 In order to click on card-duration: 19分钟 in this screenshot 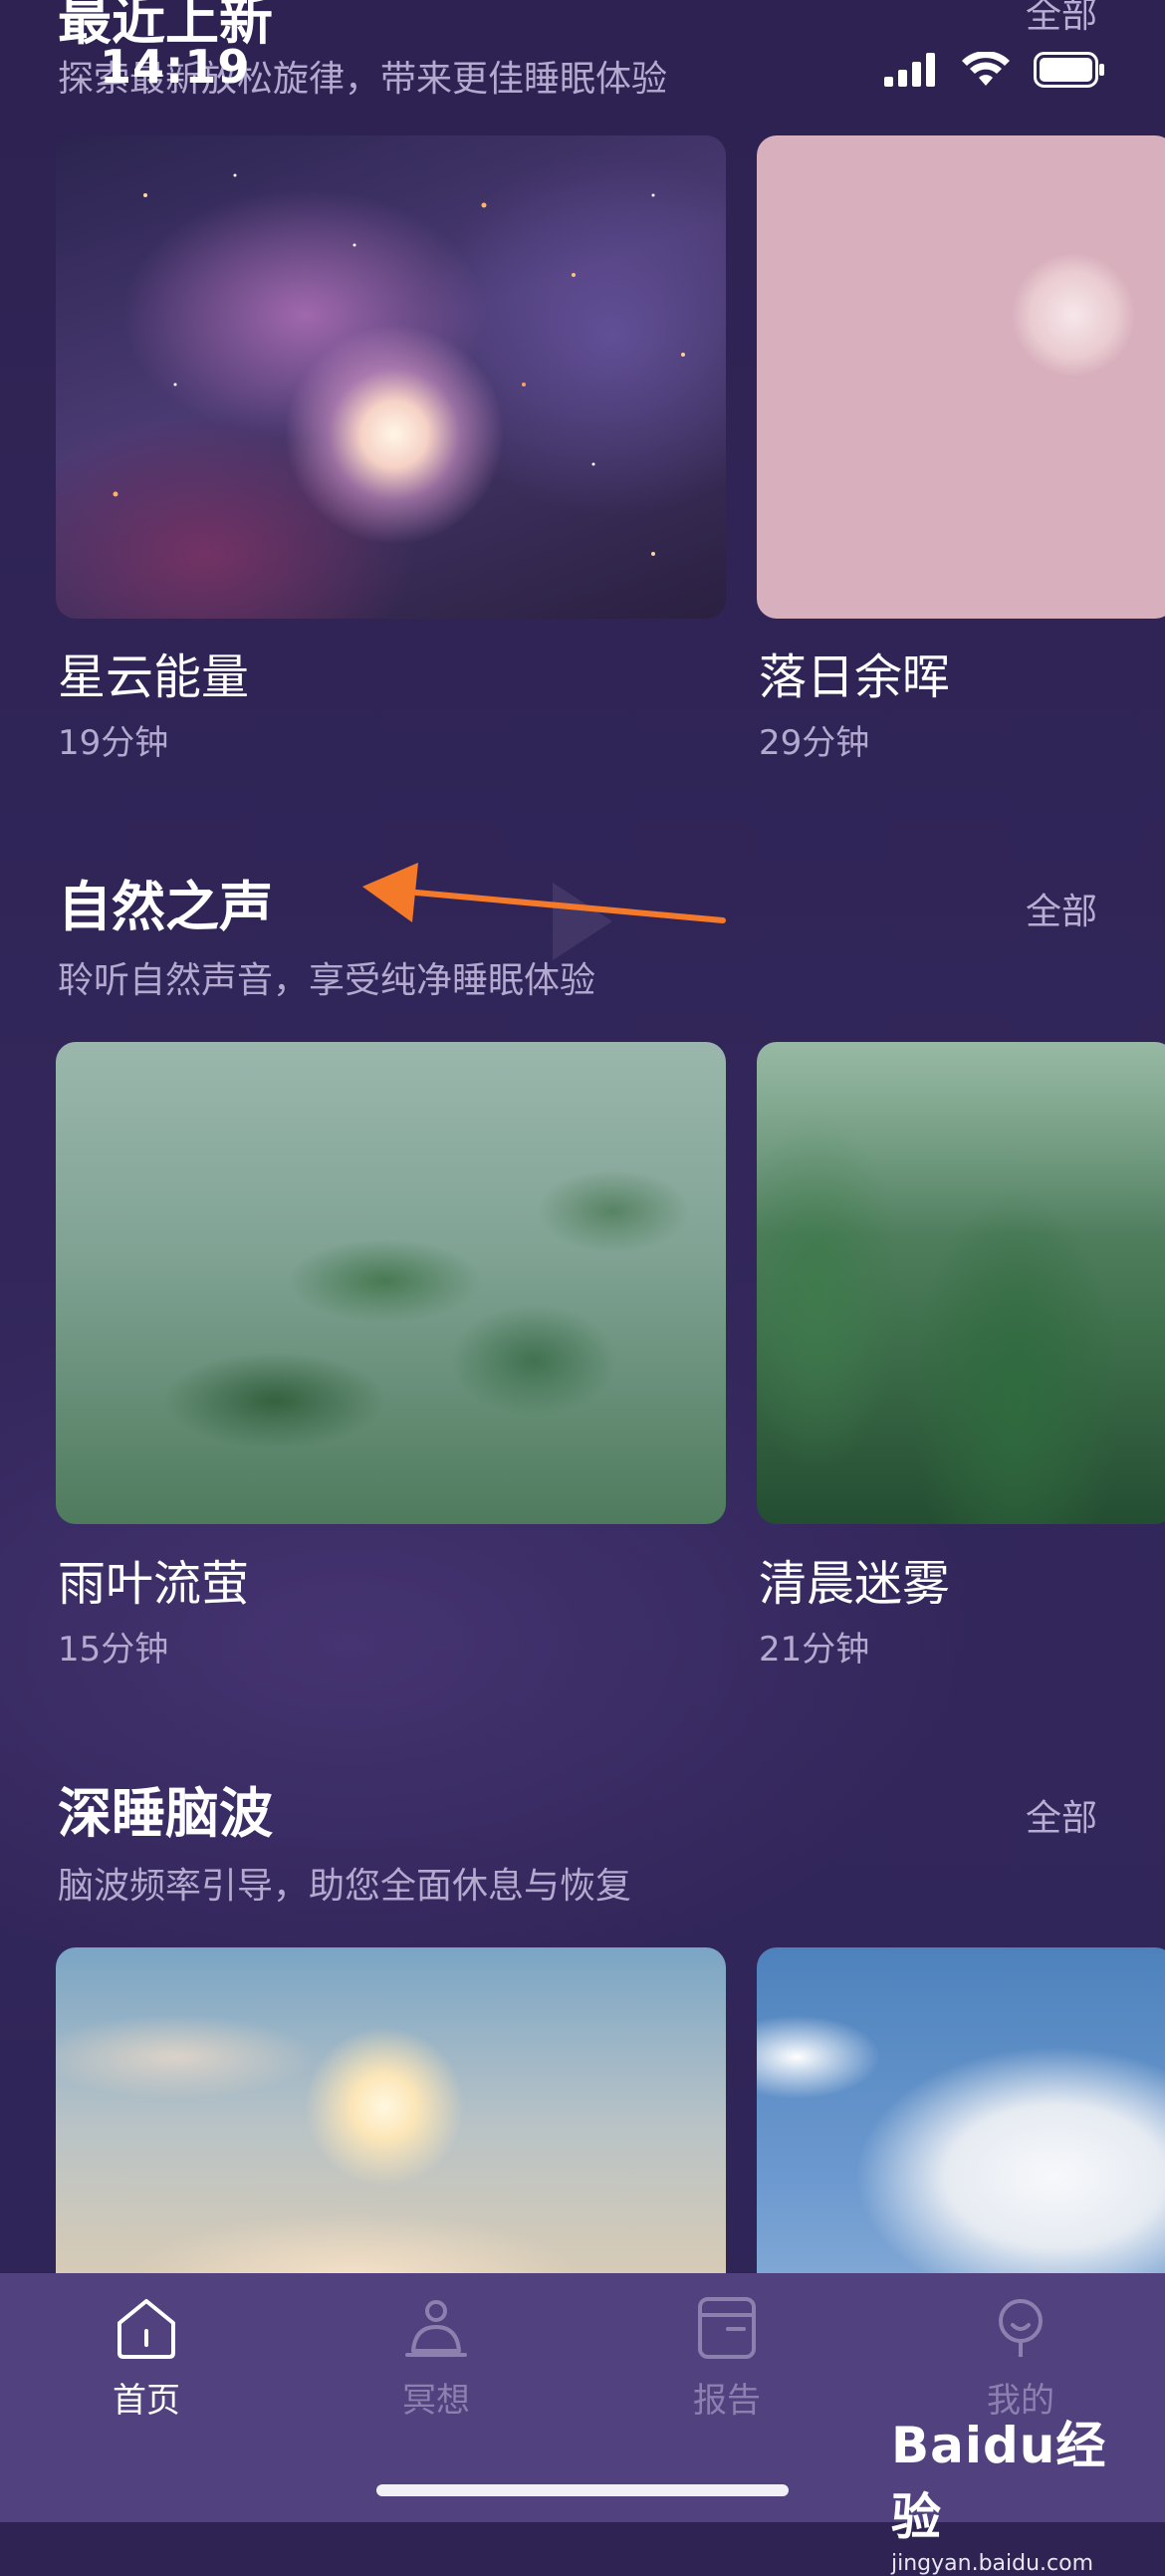, I will do `click(114, 743)`.